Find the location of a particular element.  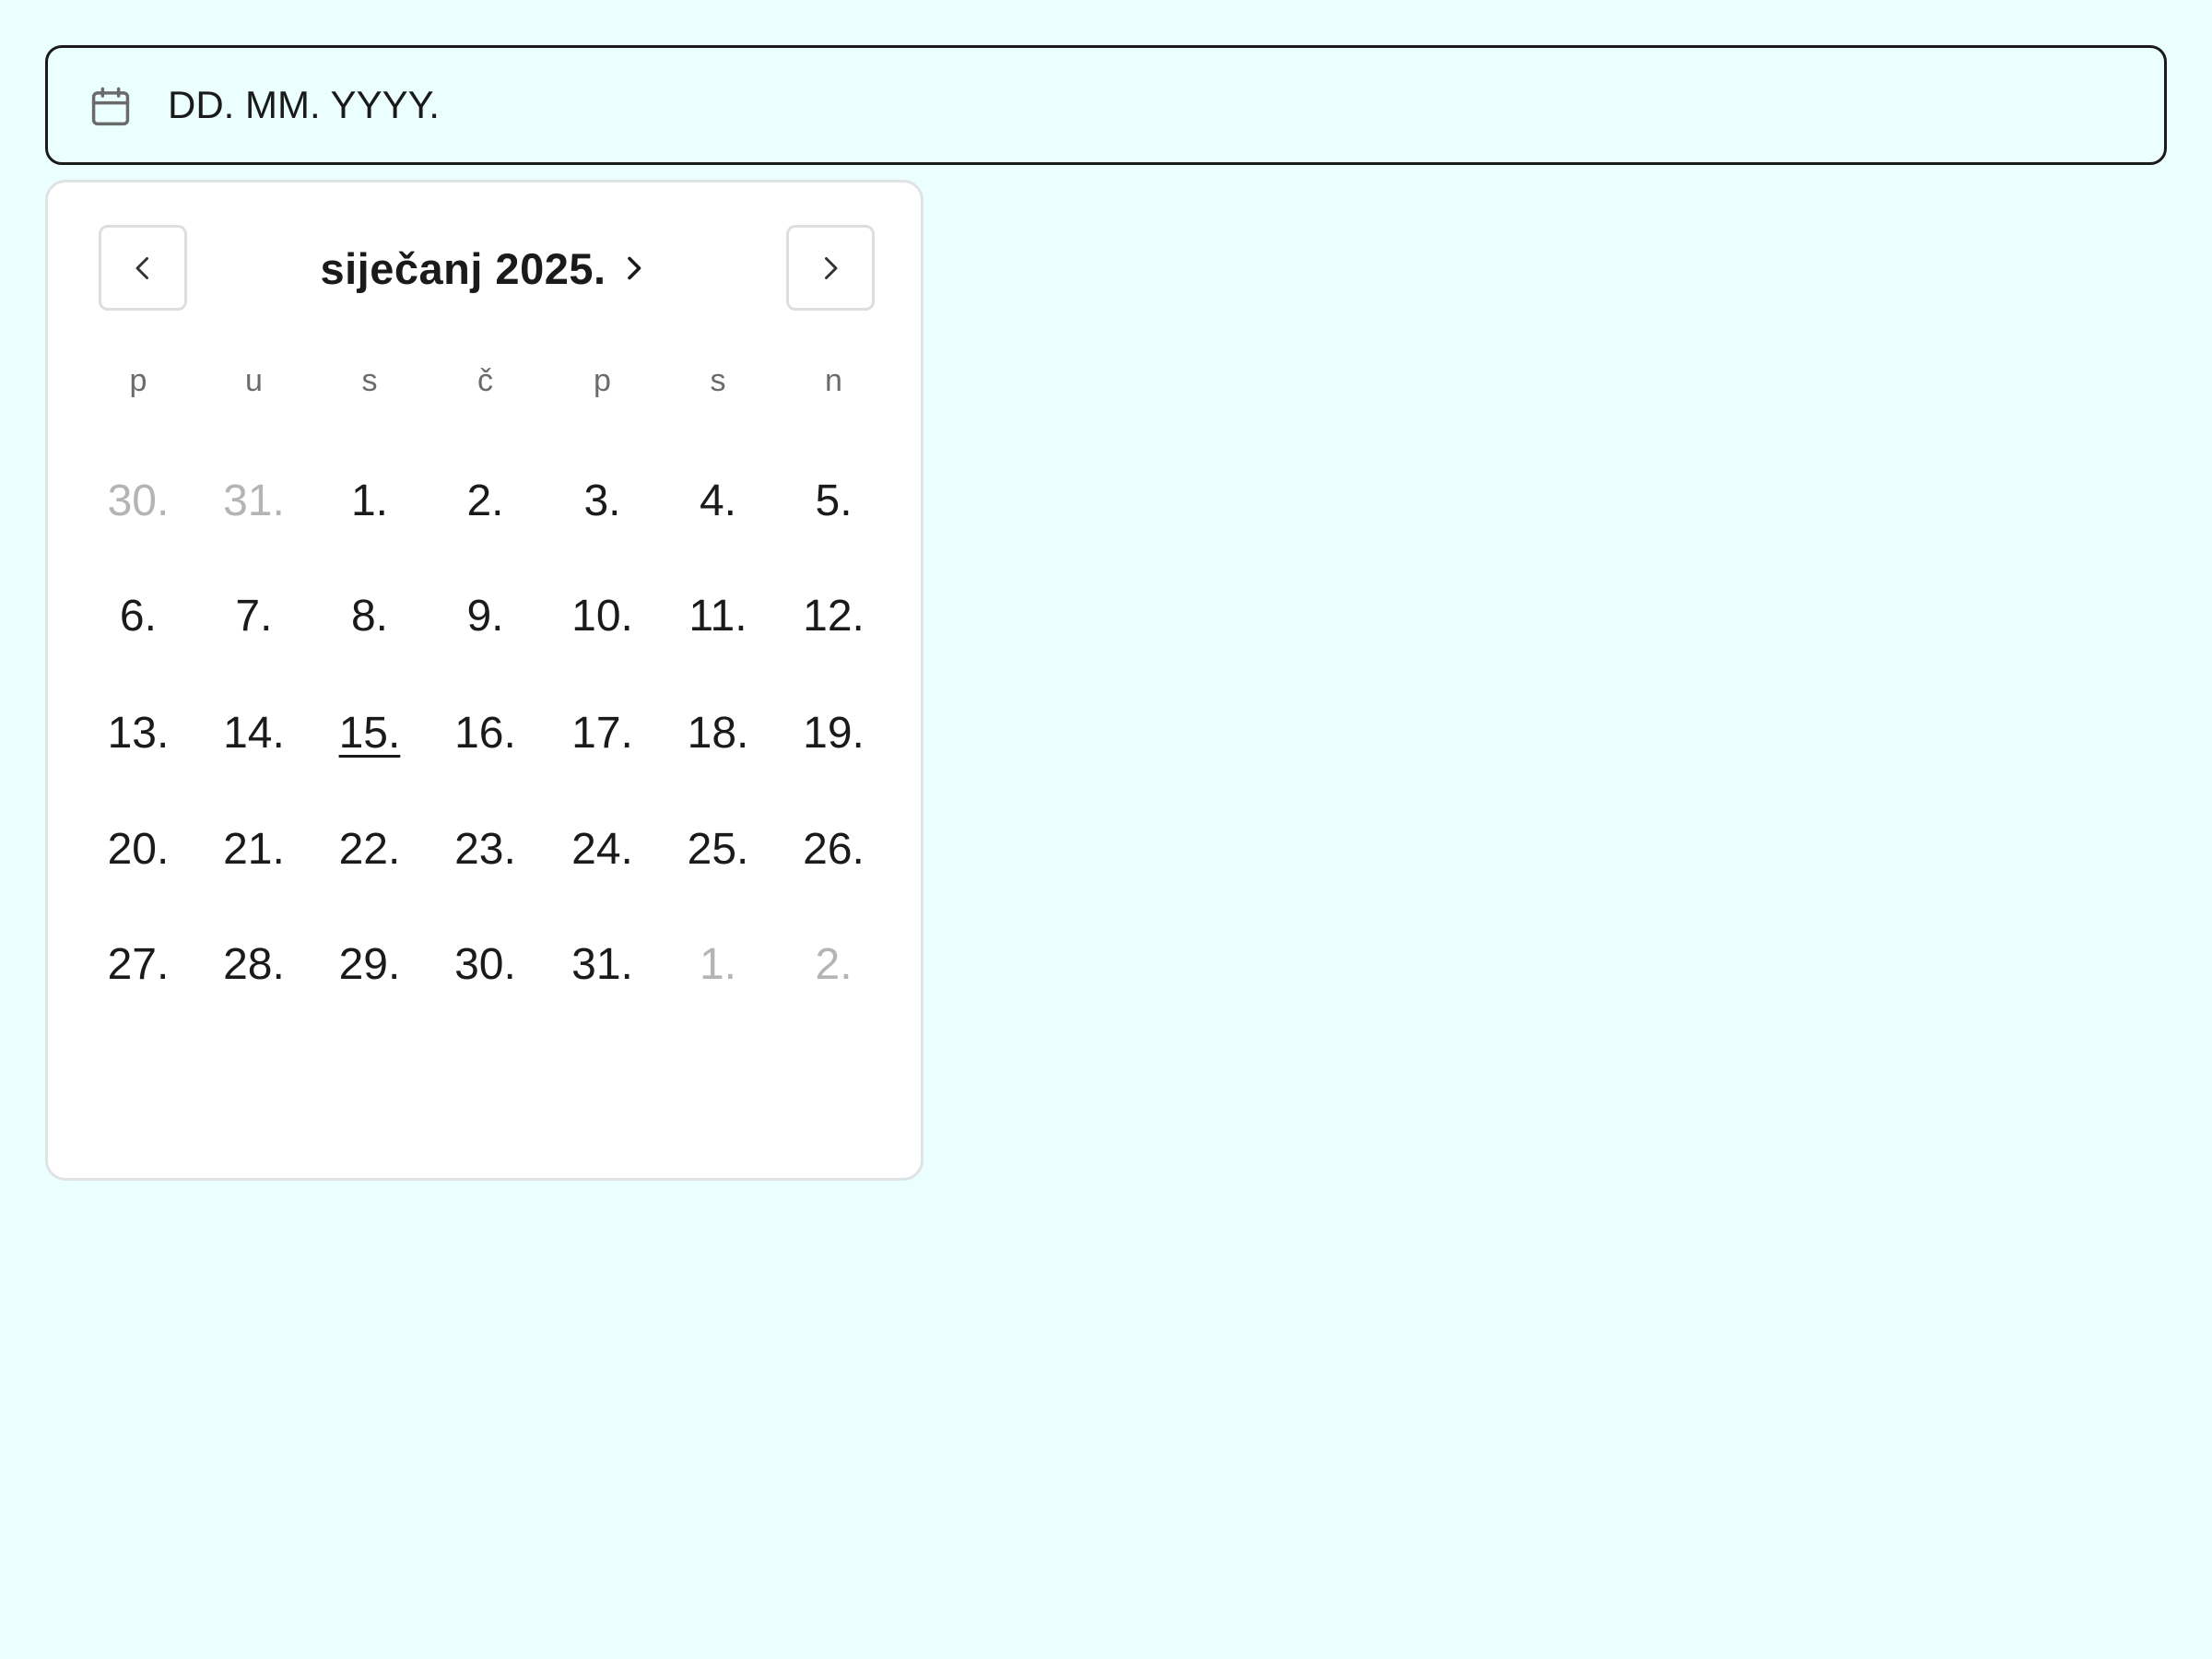

day-cell-outside-month: 30. is located at coordinates (138, 500).